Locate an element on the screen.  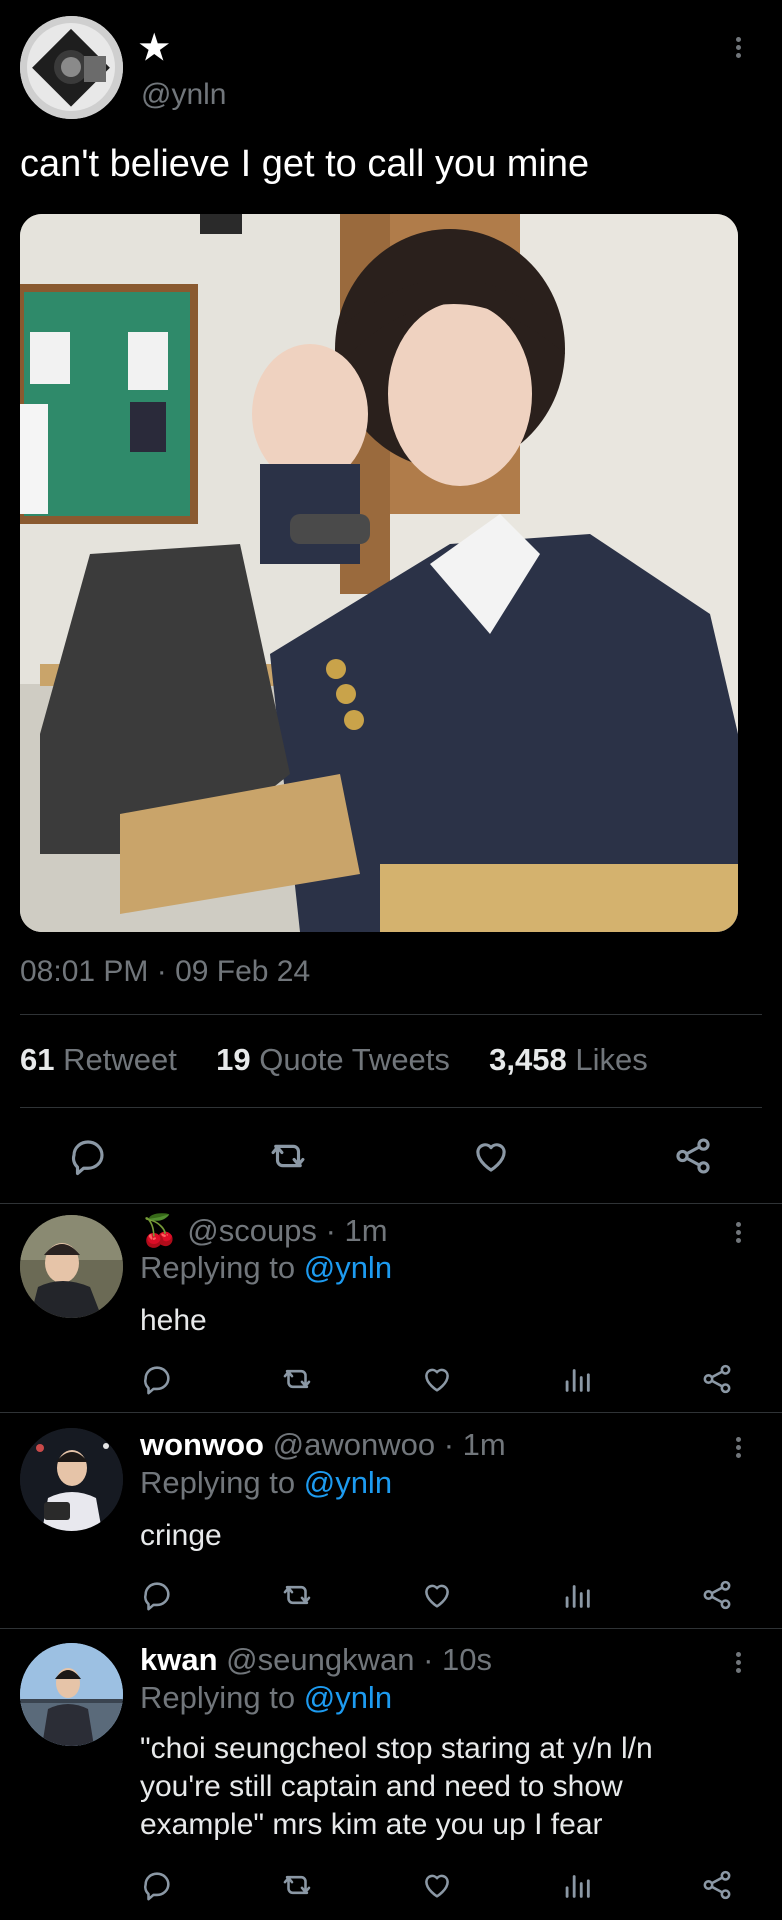
author-display-name: ★ is located at coordinates (154, 48).